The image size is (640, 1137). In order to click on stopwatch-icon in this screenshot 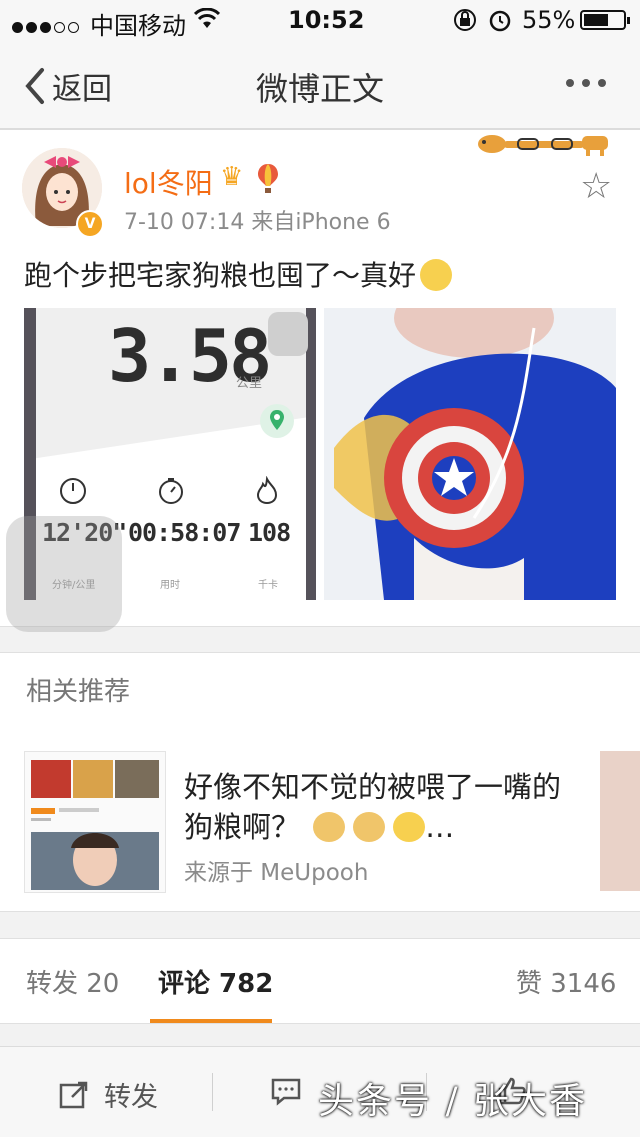, I will do `click(171, 491)`.